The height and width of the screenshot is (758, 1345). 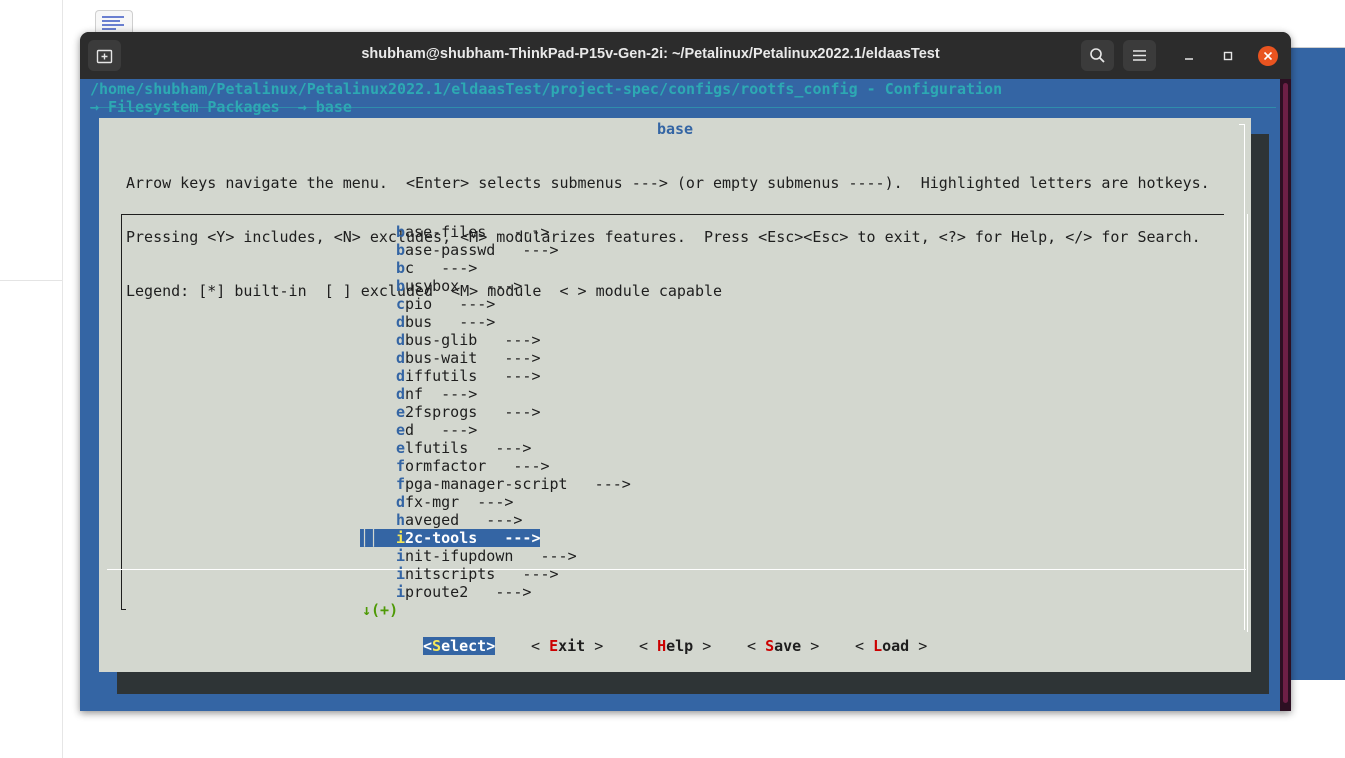 What do you see at coordinates (482, 574) in the screenshot?
I see `menu-item-label: nitscripts --->` at bounding box center [482, 574].